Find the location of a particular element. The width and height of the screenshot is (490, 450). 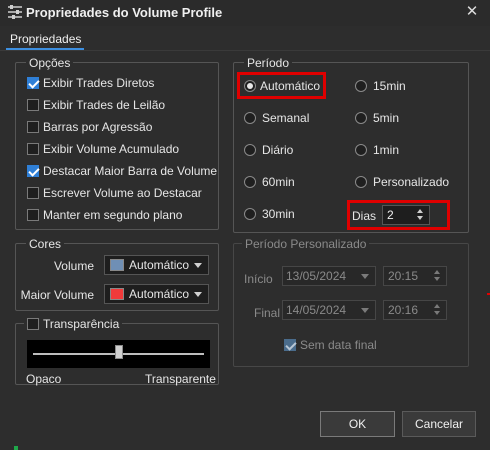

option-destacar-maior-barra: Destacar Maior Barra de Volume is located at coordinates (122, 171).